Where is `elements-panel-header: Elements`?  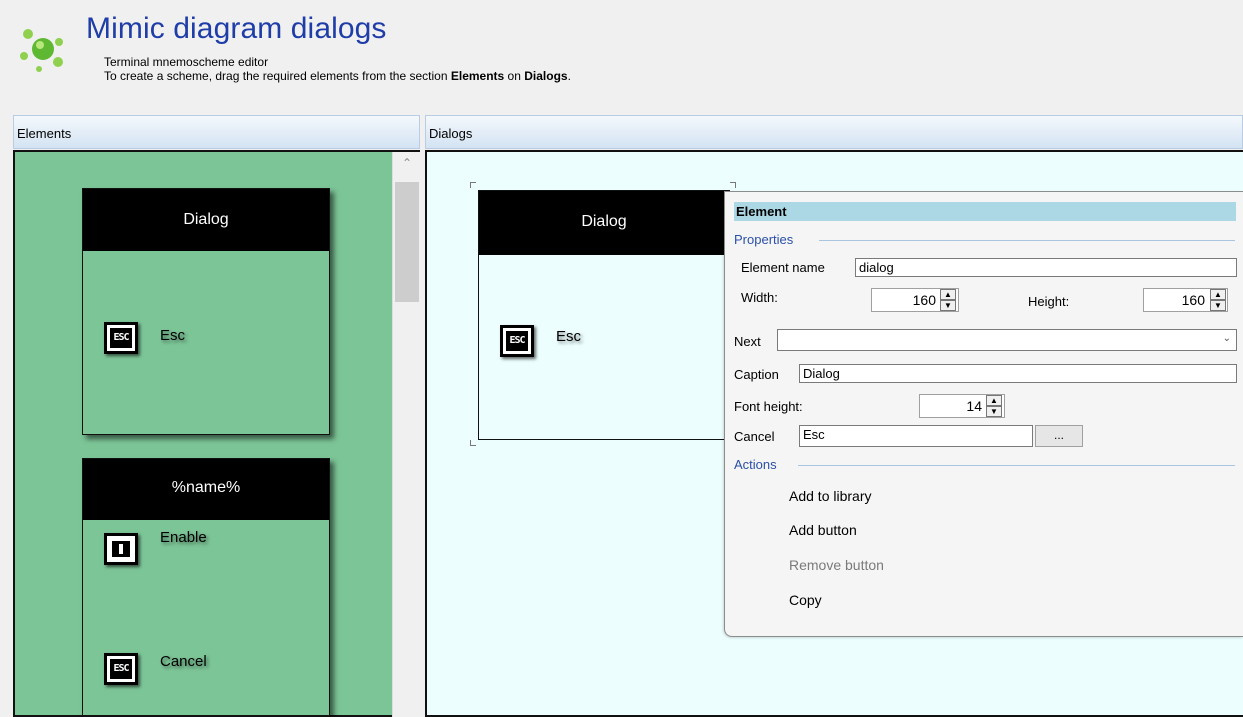 elements-panel-header: Elements is located at coordinates (216, 132).